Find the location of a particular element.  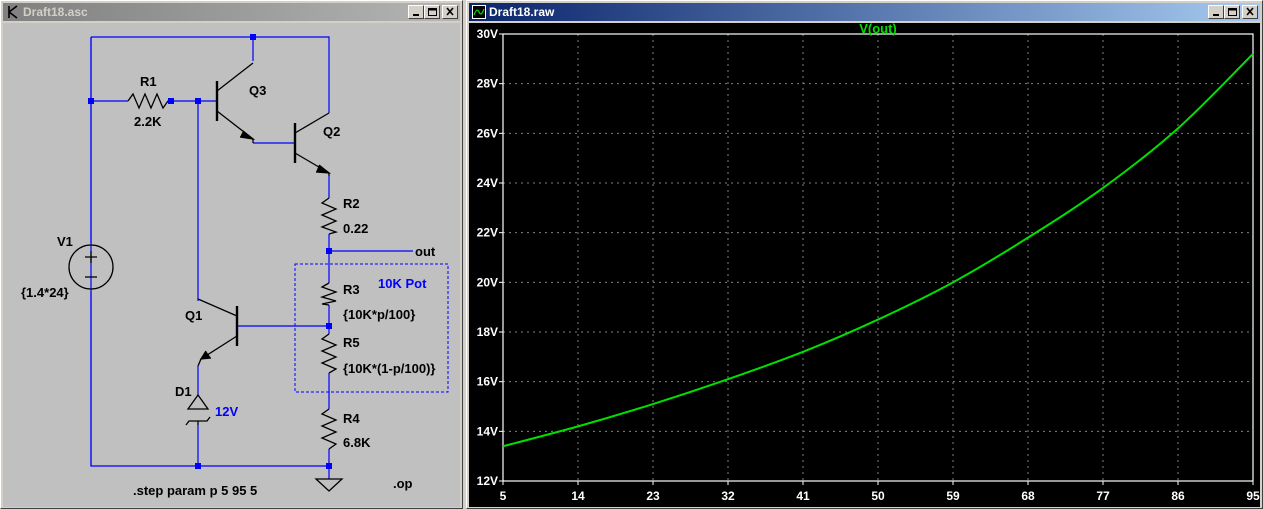

schematic-titlebar: Draft18.asc is located at coordinates (231, 12).